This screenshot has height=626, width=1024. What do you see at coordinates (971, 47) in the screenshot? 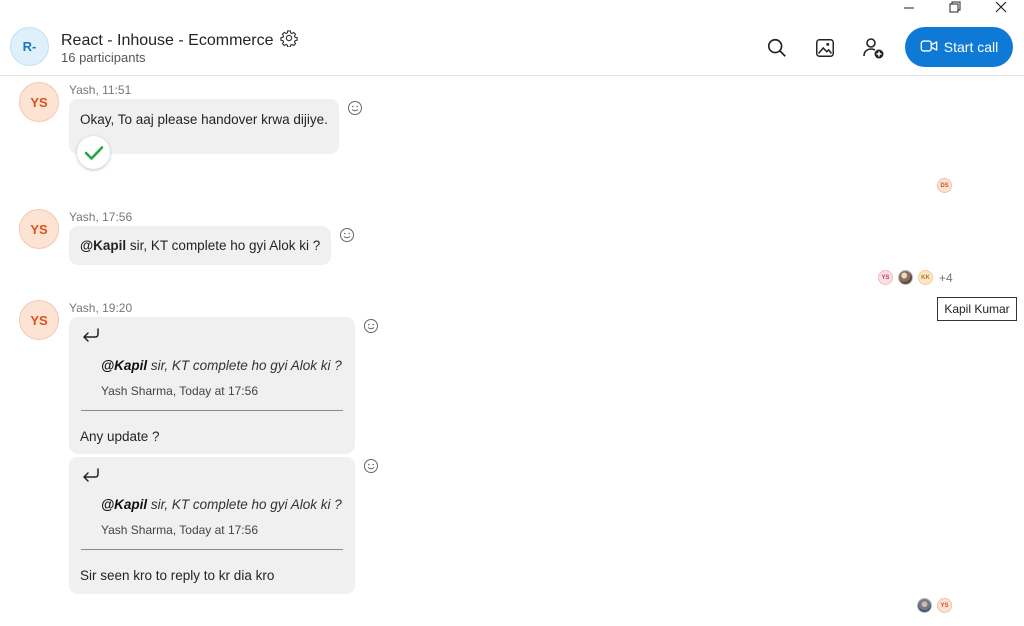
I see `start-call-label: Start call` at bounding box center [971, 47].